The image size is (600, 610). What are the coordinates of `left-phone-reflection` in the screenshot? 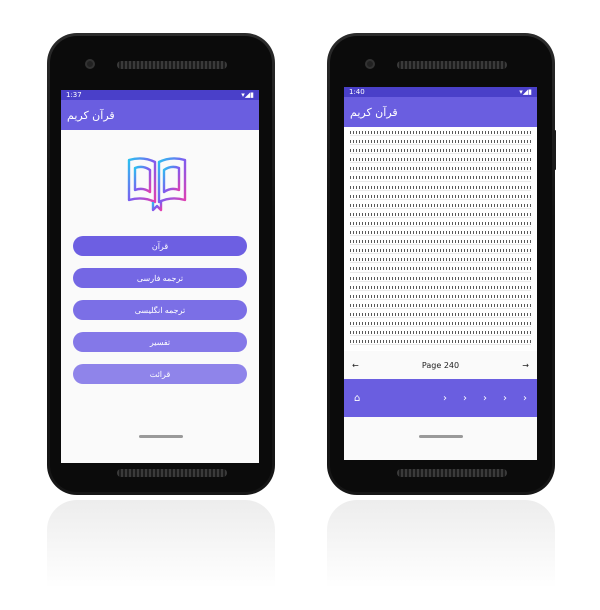 It's located at (161, 555).